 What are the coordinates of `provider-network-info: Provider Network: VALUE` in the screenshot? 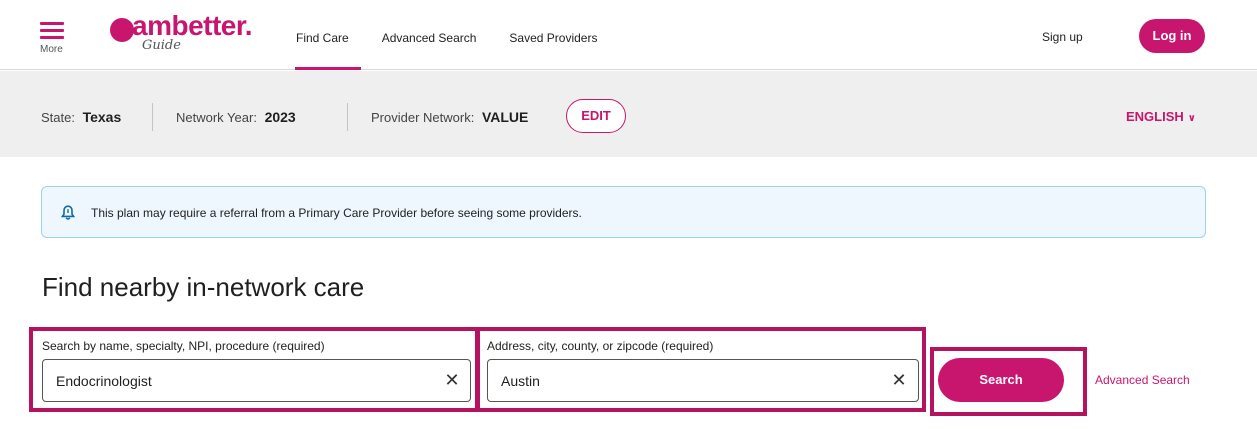 It's located at (449, 117).